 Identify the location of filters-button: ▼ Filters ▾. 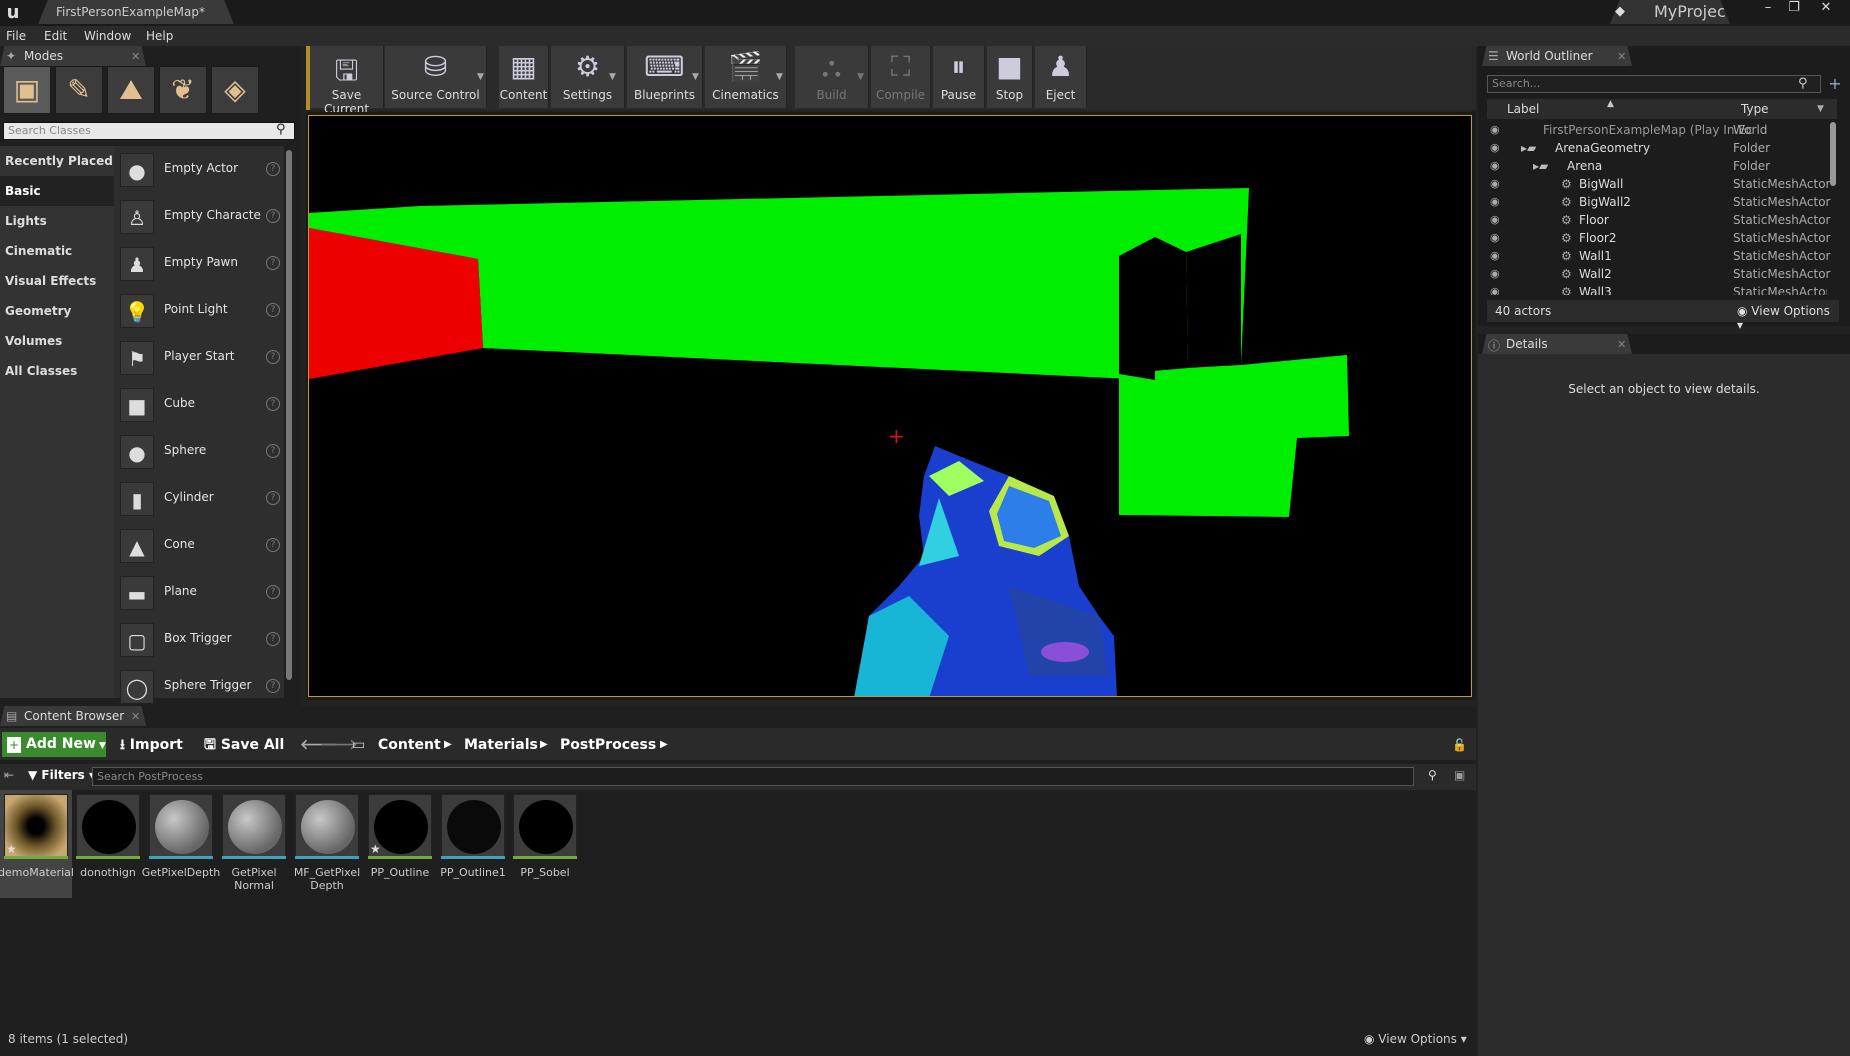
(61, 775).